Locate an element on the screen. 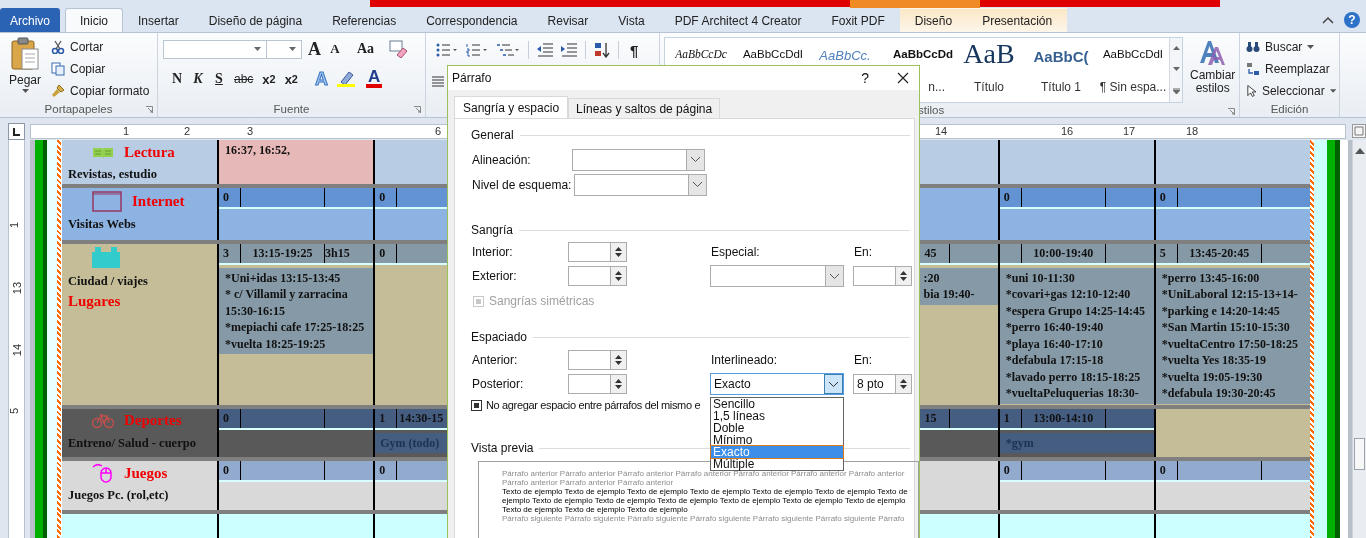 This screenshot has width=1366, height=538. ruler-number: 2 is located at coordinates (187, 131).